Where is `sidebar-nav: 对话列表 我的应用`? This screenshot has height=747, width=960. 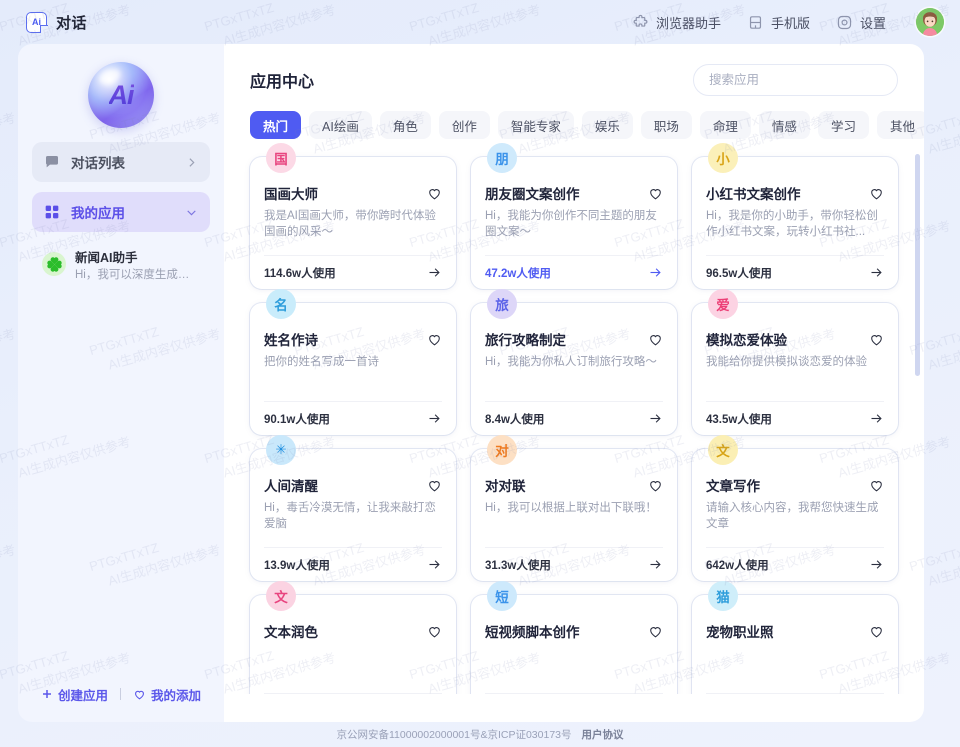 sidebar-nav: 对话列表 我的应用 is located at coordinates (121, 192).